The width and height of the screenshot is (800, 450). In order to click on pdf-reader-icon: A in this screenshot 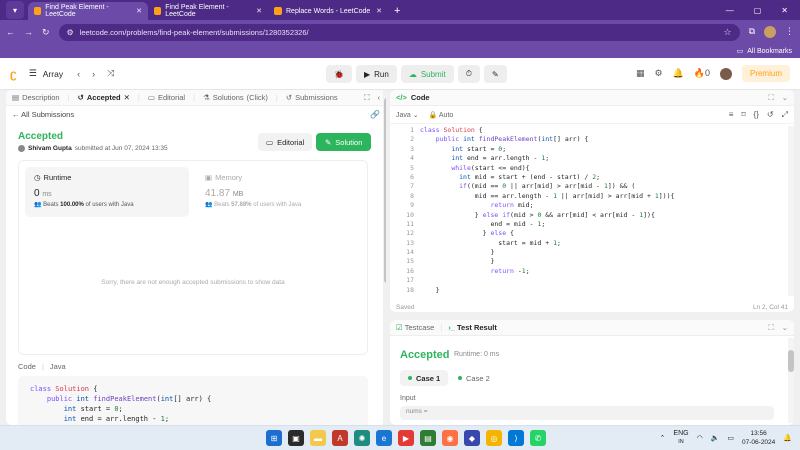, I will do `click(340, 438)`.